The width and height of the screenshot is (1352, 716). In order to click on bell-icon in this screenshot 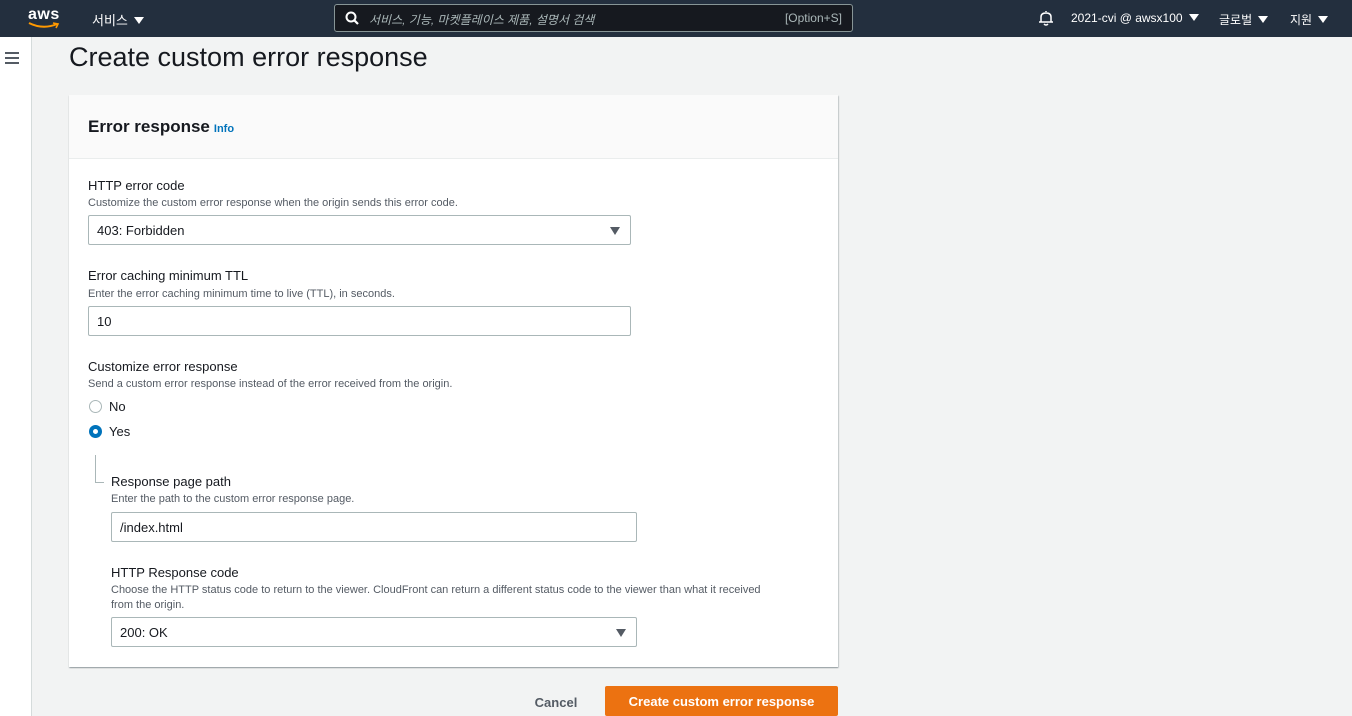, I will do `click(1046, 18)`.